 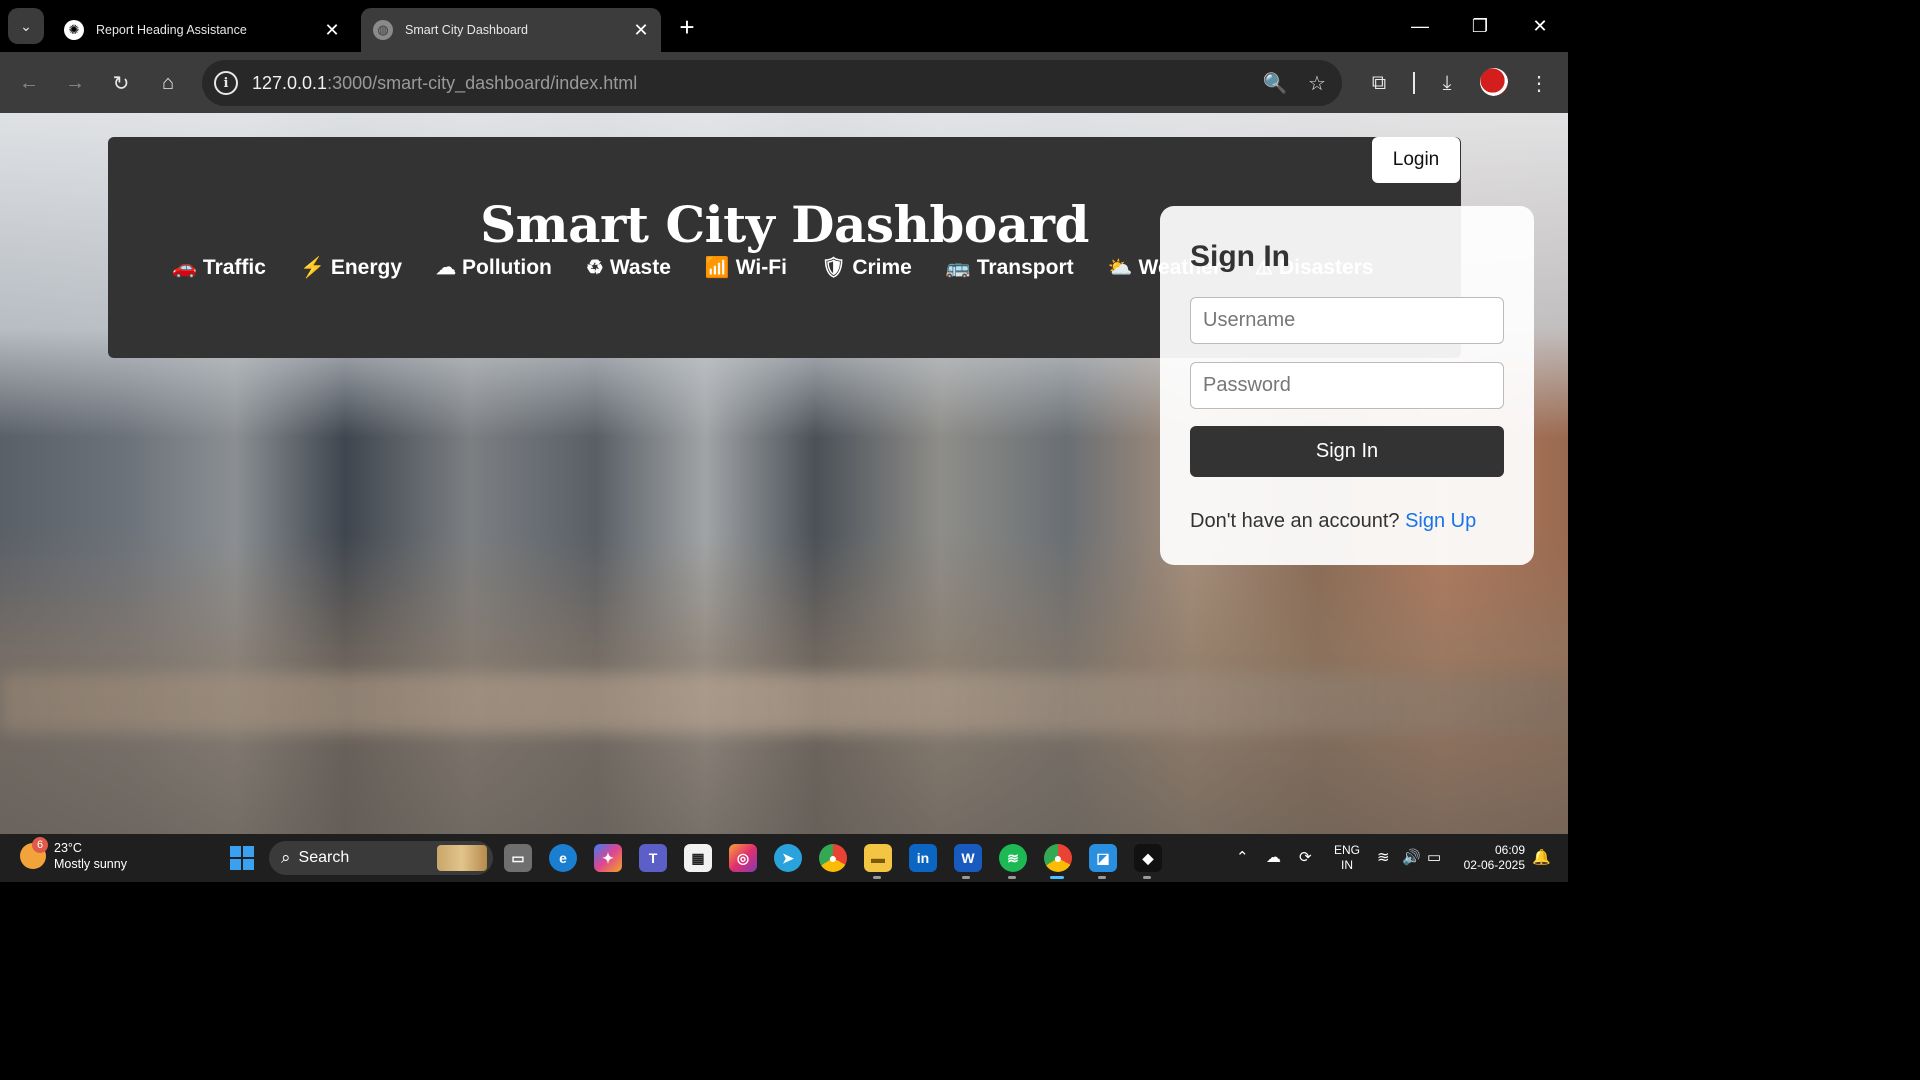 I want to click on tab-report-heading: ✺ Report Heading Assistance ✕, so click(x=202, y=30).